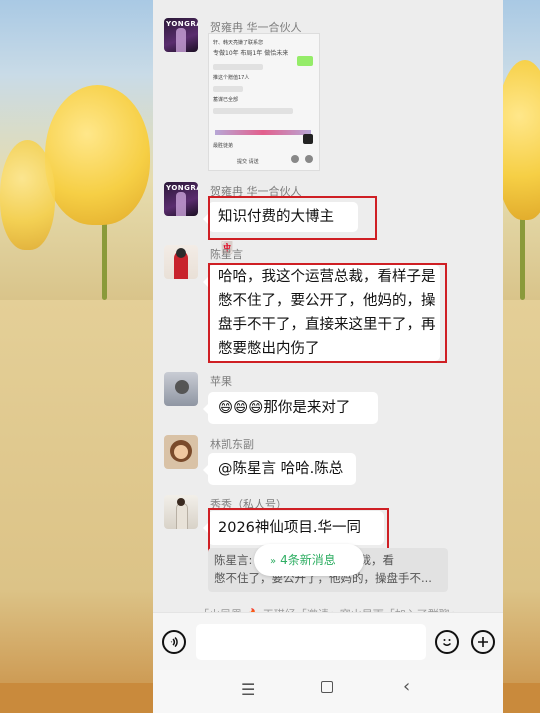 This screenshot has width=540, height=713. Describe the element at coordinates (226, 254) in the screenshot. I see `sender-name: 陈星言` at that location.